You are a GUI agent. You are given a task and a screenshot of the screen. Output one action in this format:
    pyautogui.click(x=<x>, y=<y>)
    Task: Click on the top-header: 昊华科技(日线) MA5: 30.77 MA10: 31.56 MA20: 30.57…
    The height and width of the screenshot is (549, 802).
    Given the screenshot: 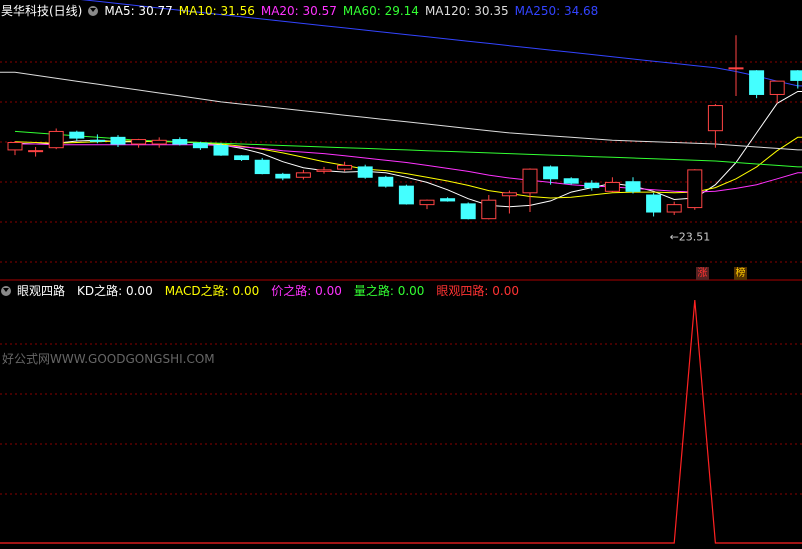 What is the action you would take?
    pyautogui.click(x=302, y=11)
    